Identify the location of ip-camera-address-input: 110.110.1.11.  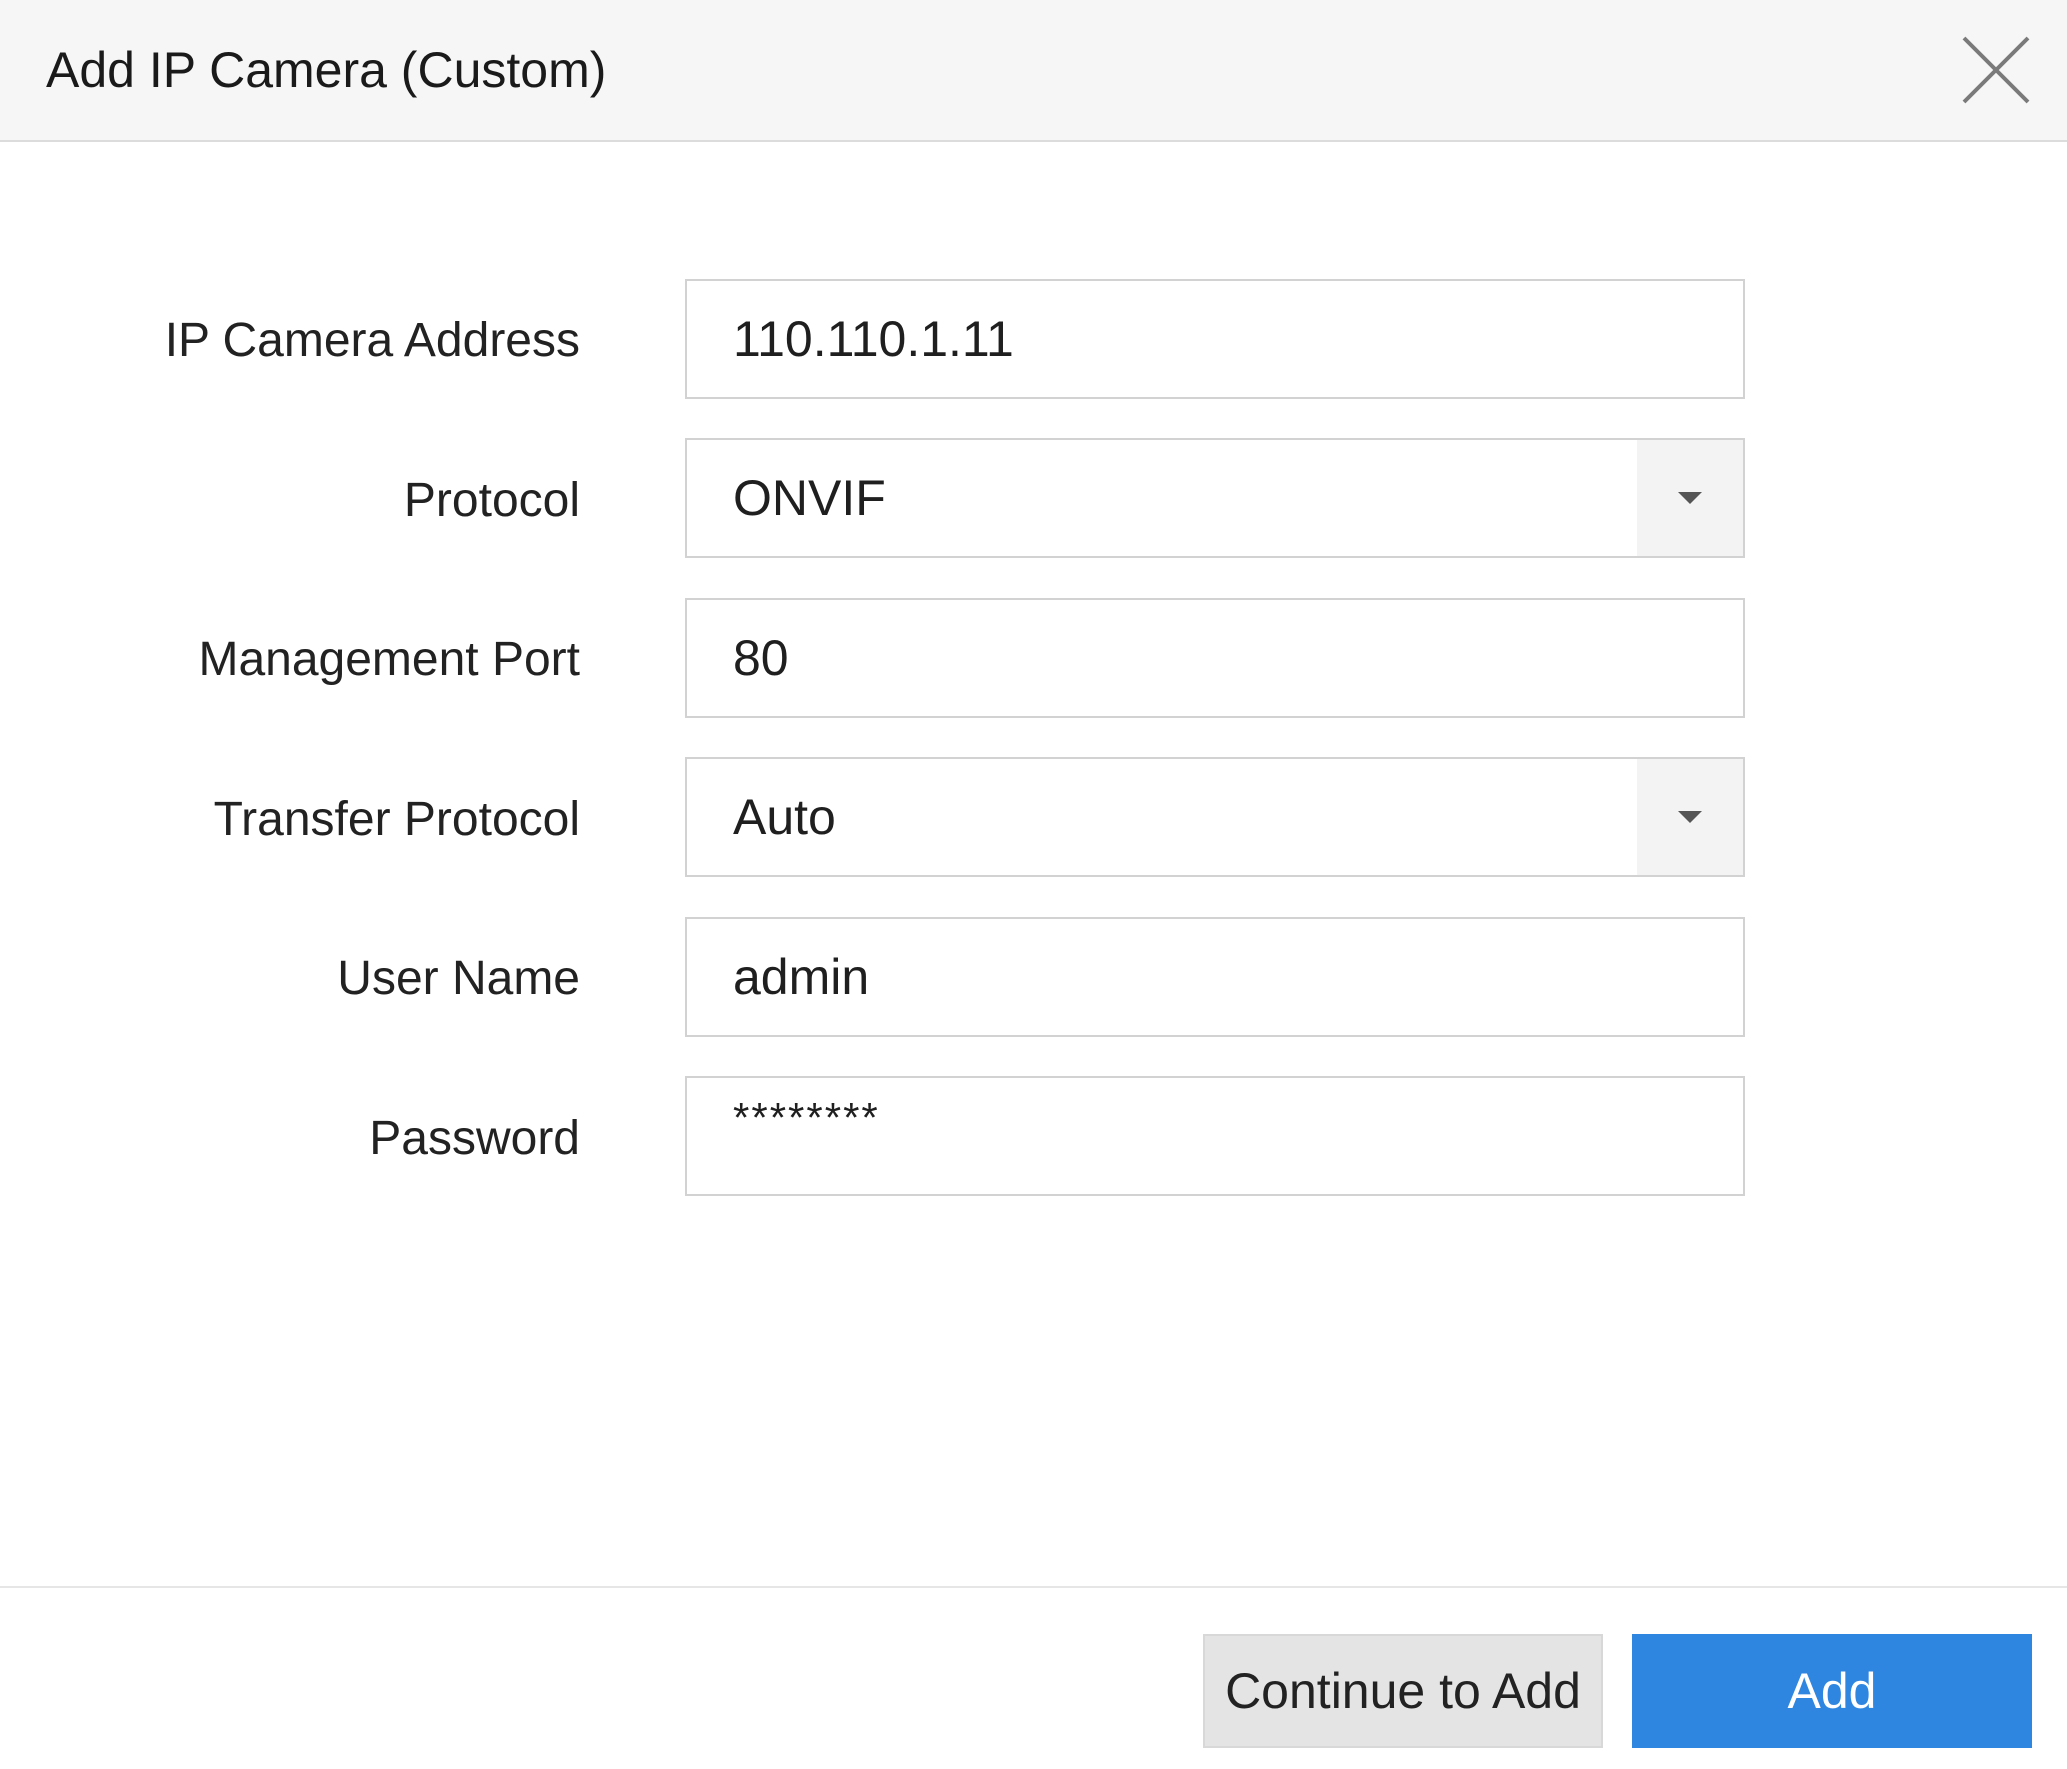
(1215, 339).